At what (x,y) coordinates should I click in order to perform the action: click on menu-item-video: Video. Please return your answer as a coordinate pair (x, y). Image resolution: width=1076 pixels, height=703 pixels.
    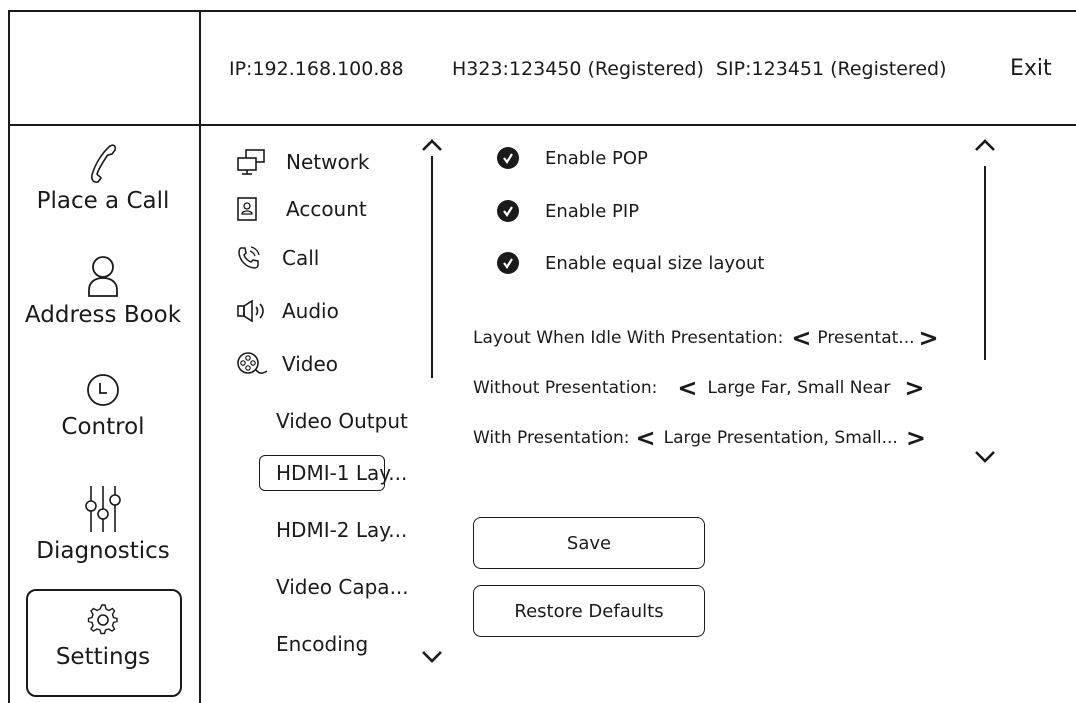
    Looking at the image, I should click on (287, 364).